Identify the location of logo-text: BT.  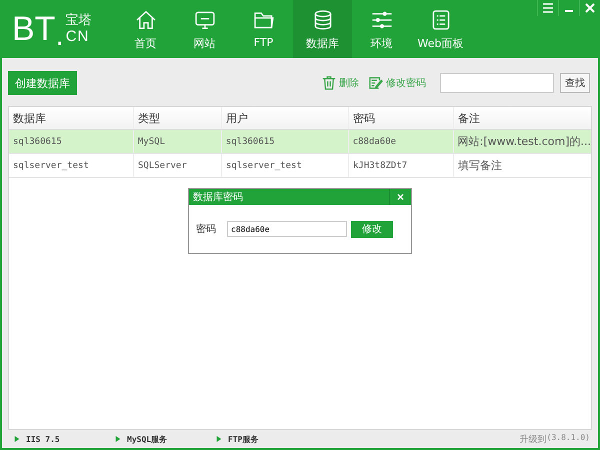
(34, 29).